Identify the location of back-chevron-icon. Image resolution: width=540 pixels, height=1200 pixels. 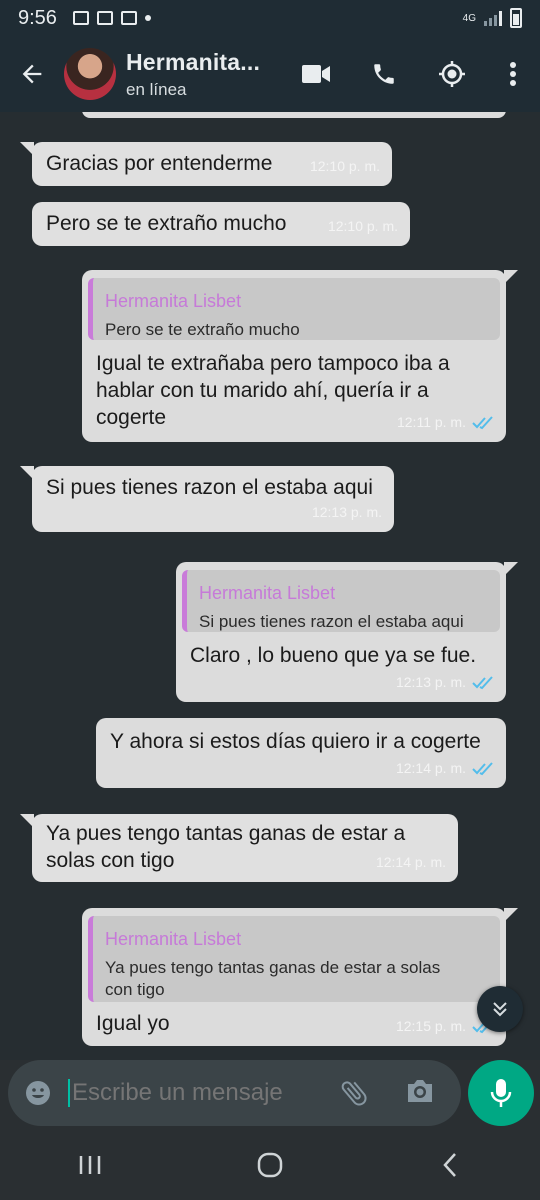
(449, 1165).